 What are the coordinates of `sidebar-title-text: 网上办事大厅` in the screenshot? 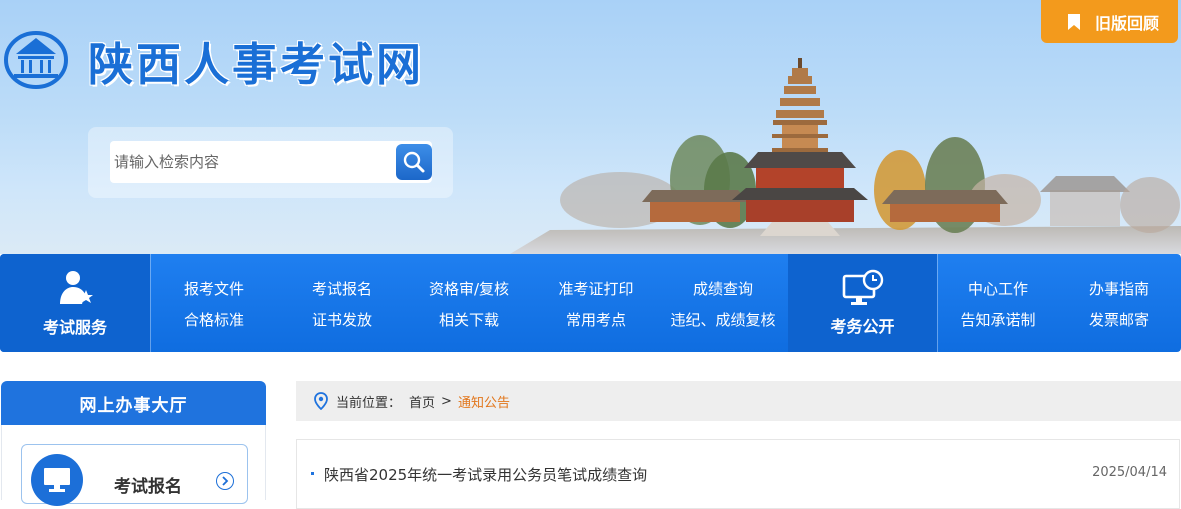 It's located at (133, 405).